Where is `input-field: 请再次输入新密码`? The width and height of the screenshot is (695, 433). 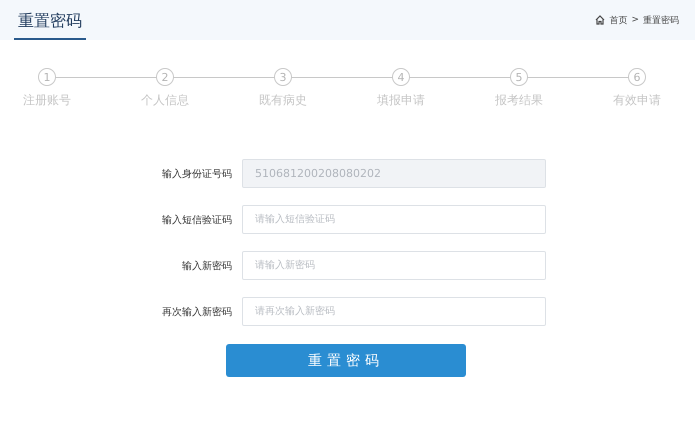 input-field: 请再次输入新密码 is located at coordinates (394, 311).